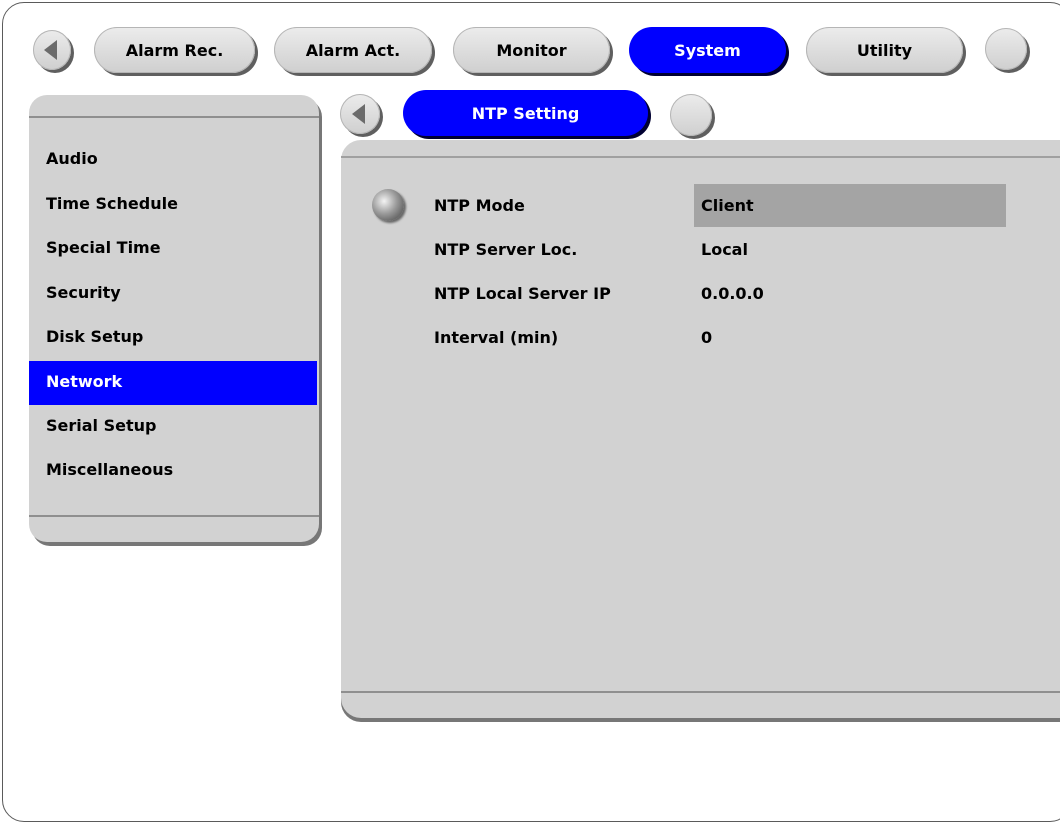  I want to click on panel-divider-top, so click(700, 157).